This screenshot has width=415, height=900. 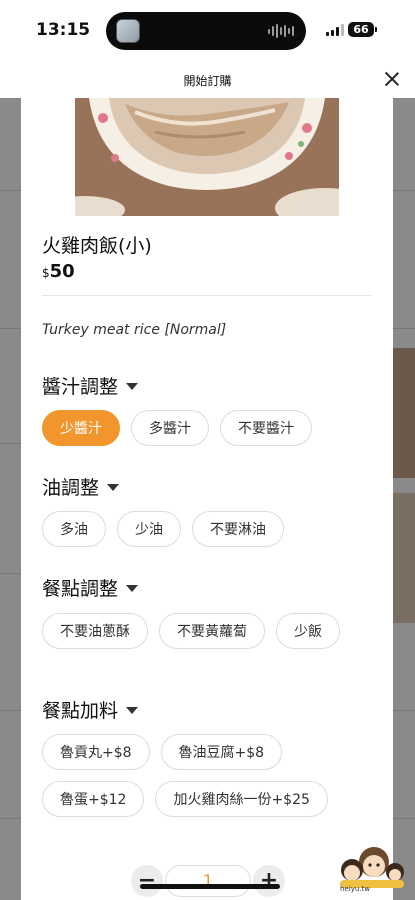 What do you see at coordinates (128, 31) in the screenshot?
I see `now-playing-thumbnail` at bounding box center [128, 31].